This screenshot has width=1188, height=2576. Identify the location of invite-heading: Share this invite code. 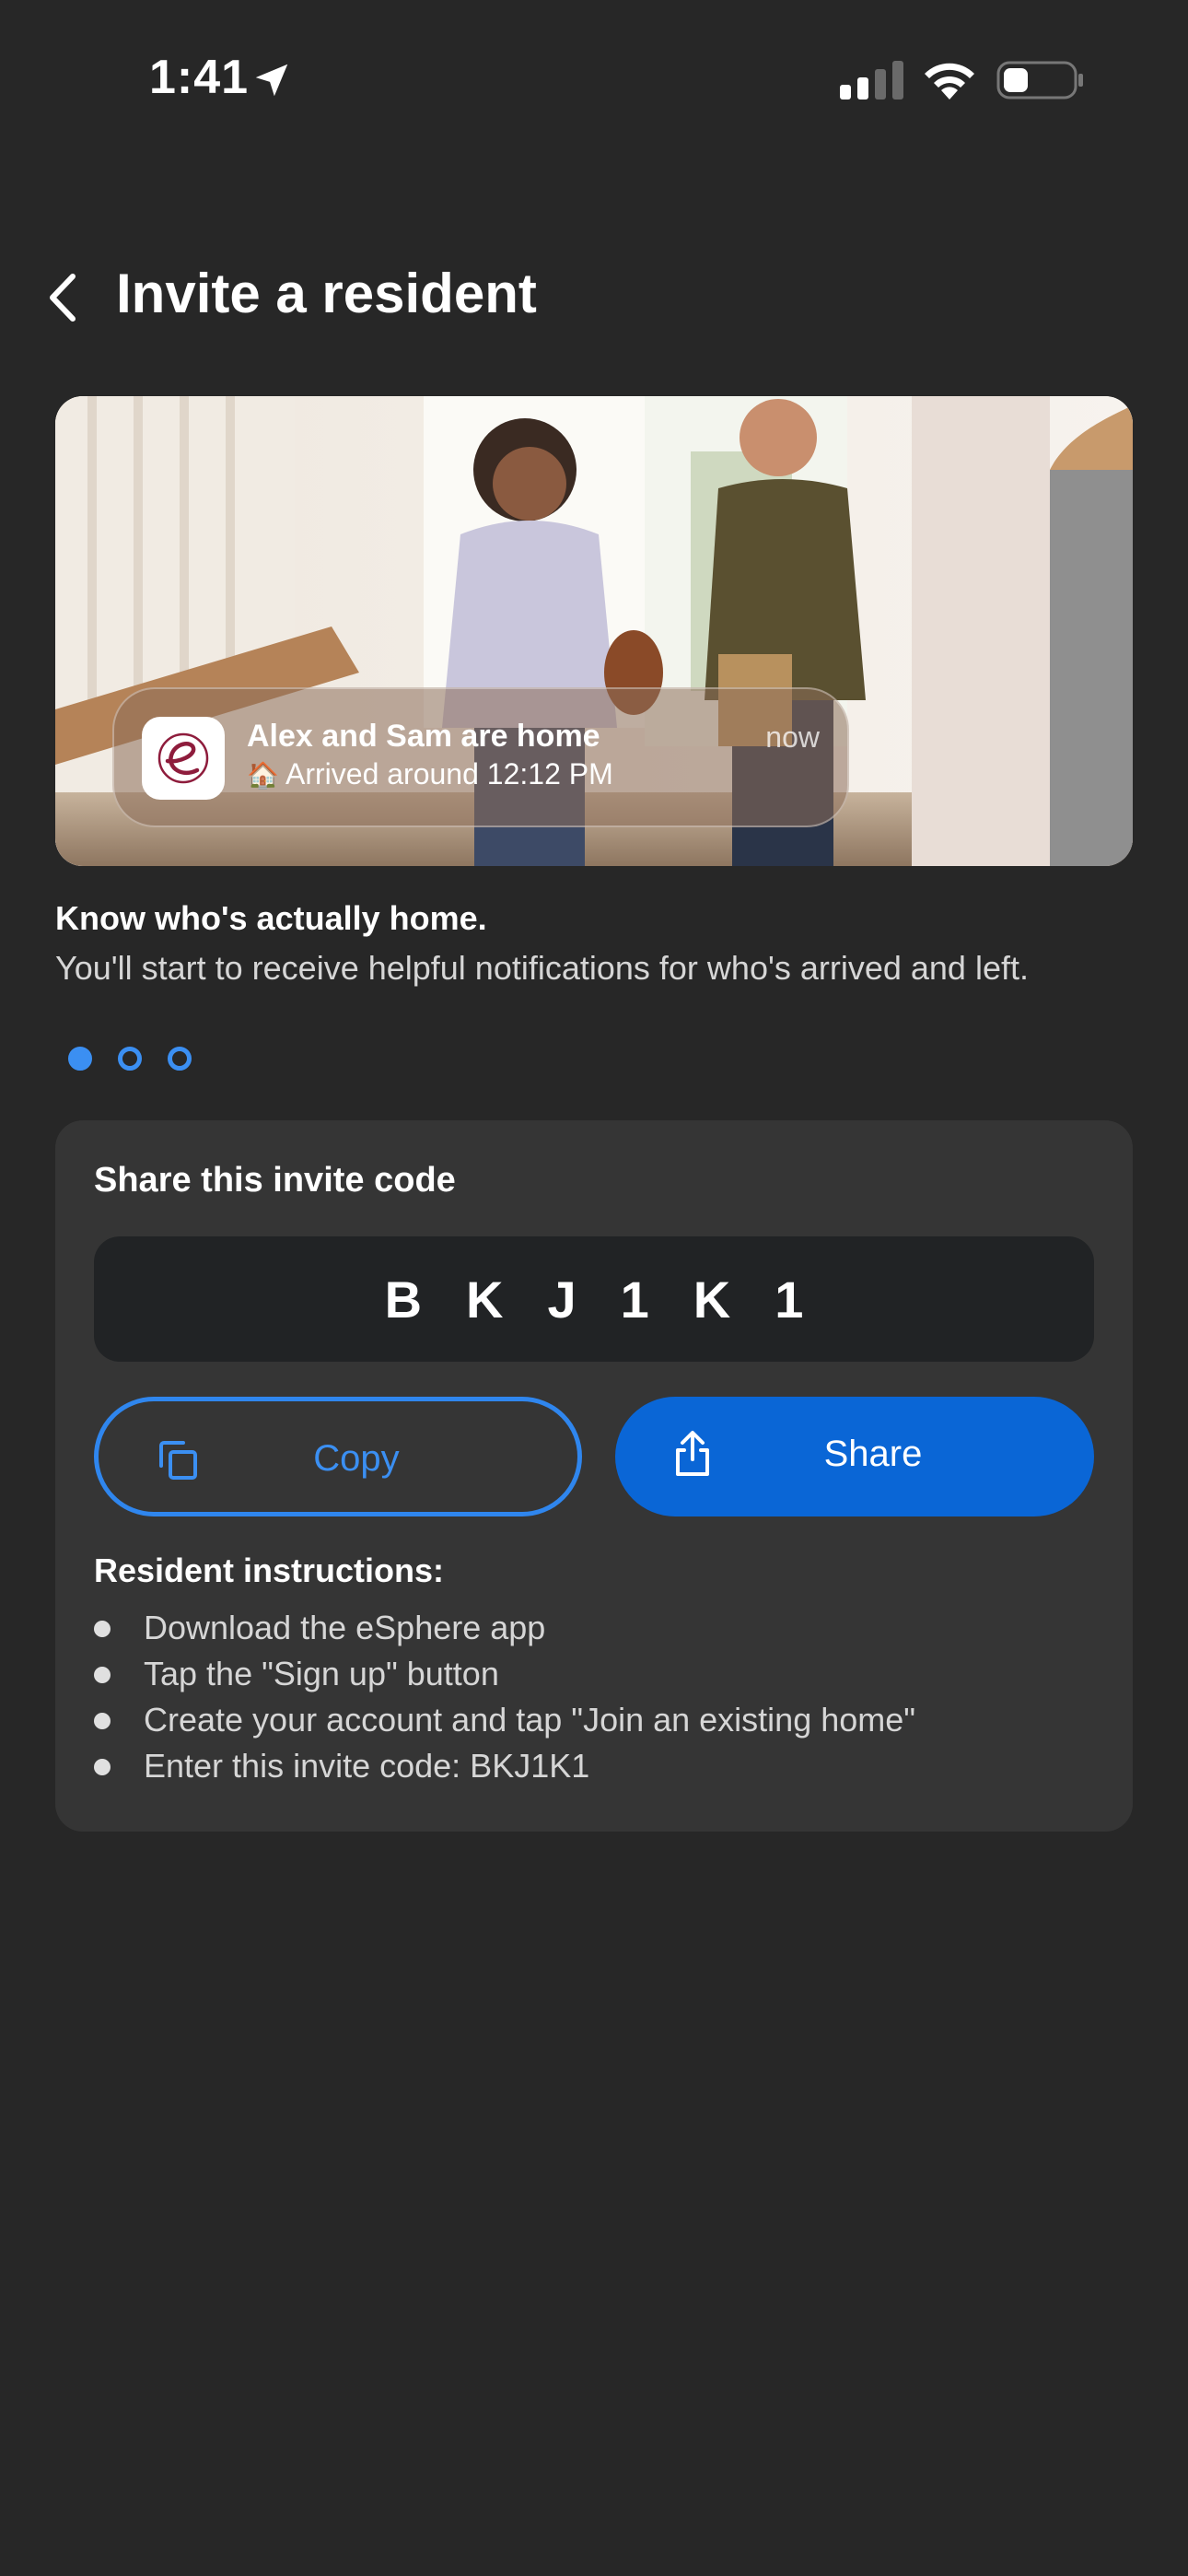
(275, 1180).